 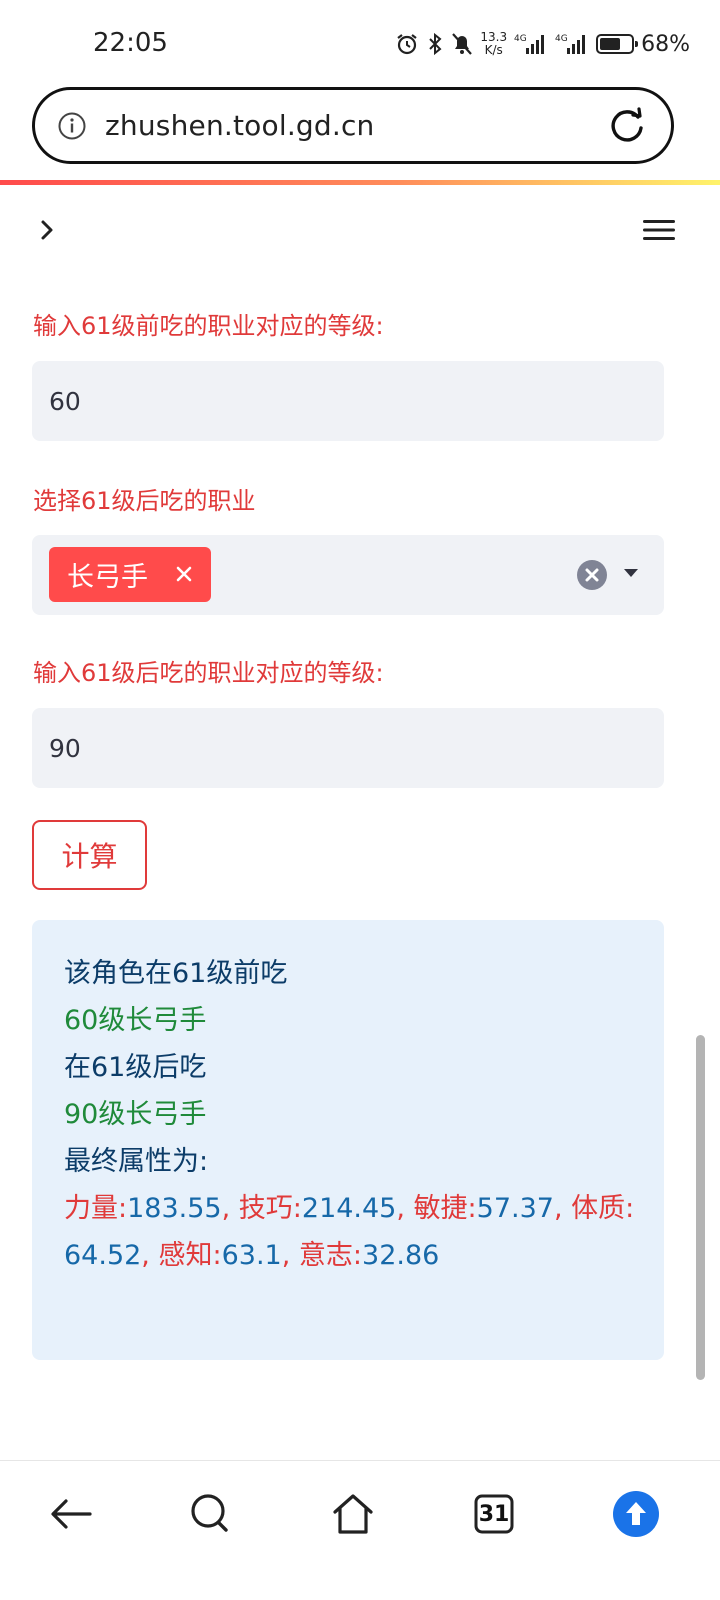 I want to click on clear-selection-icon, so click(x=592, y=575).